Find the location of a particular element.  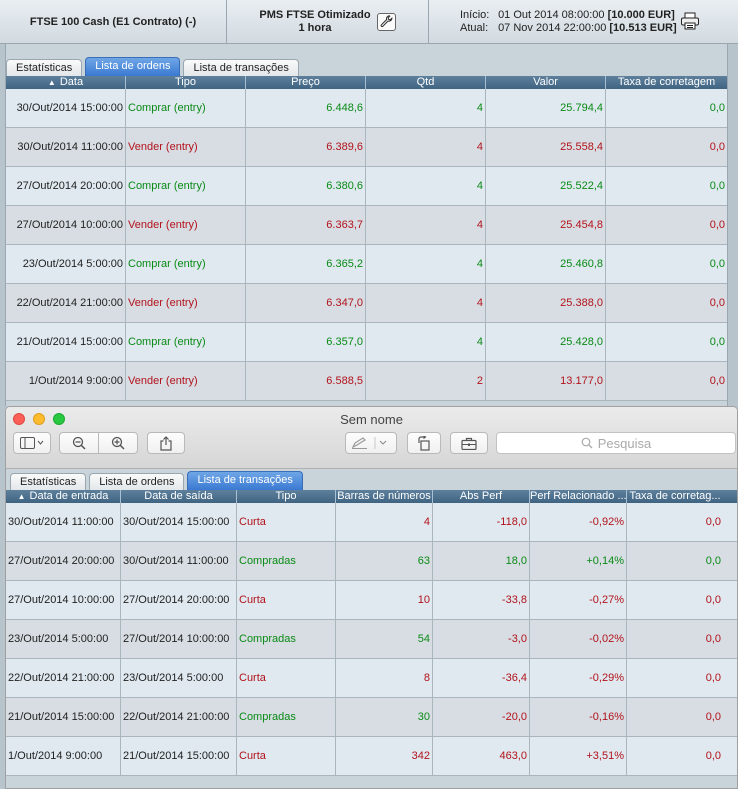

order-date: 30/Out/2014 15:00:00 is located at coordinates (66, 108).